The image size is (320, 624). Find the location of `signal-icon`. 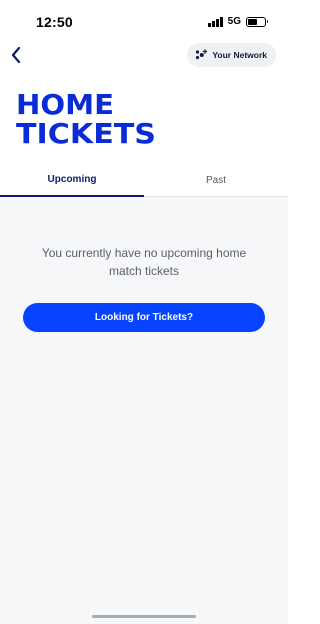

signal-icon is located at coordinates (215, 21).